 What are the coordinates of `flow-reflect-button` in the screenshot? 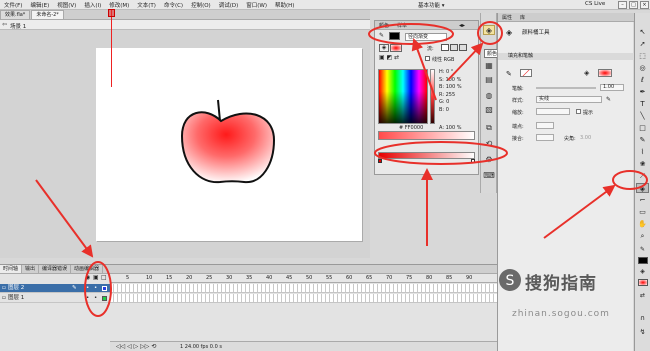 It's located at (454, 47).